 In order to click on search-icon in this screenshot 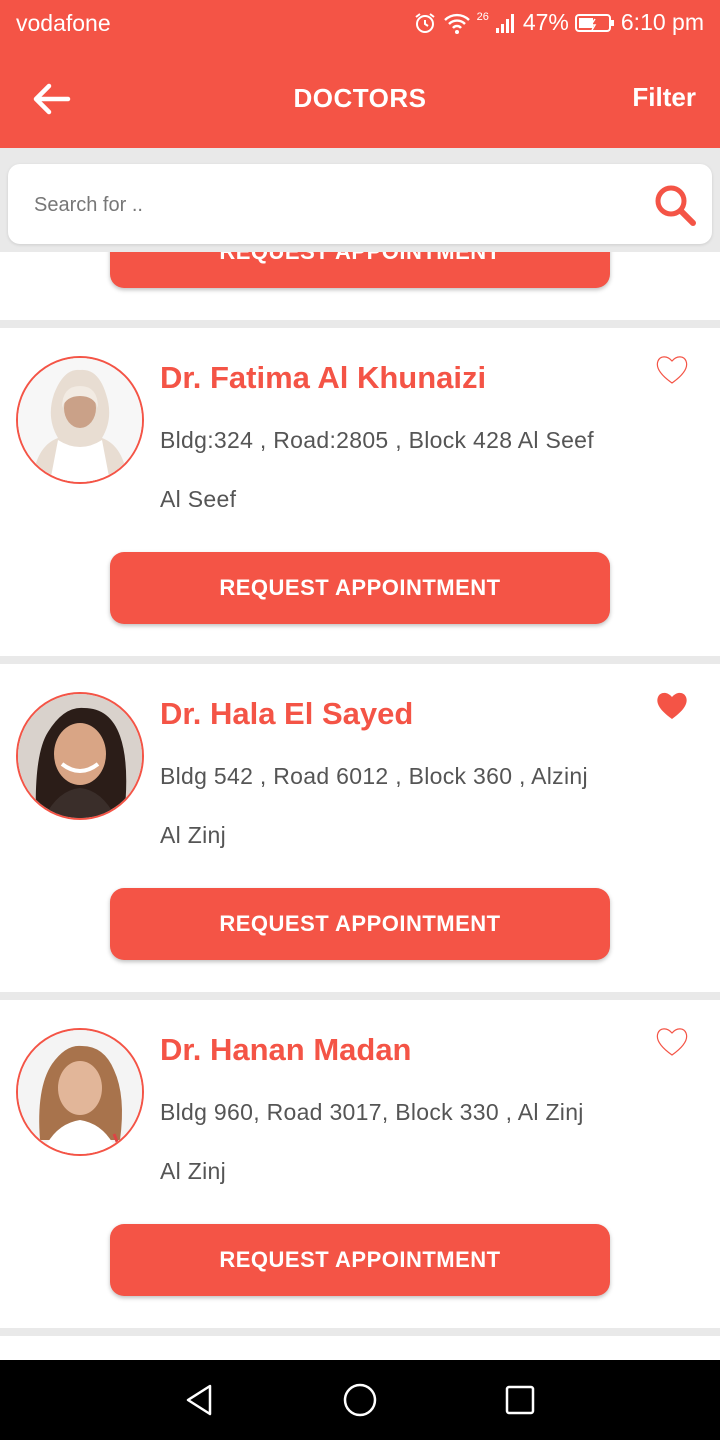, I will do `click(675, 205)`.